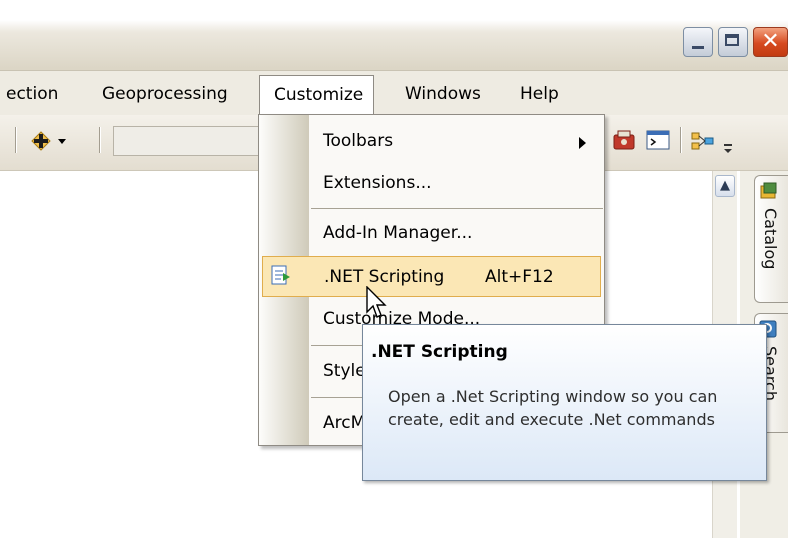  I want to click on add-data-icon, so click(48, 141).